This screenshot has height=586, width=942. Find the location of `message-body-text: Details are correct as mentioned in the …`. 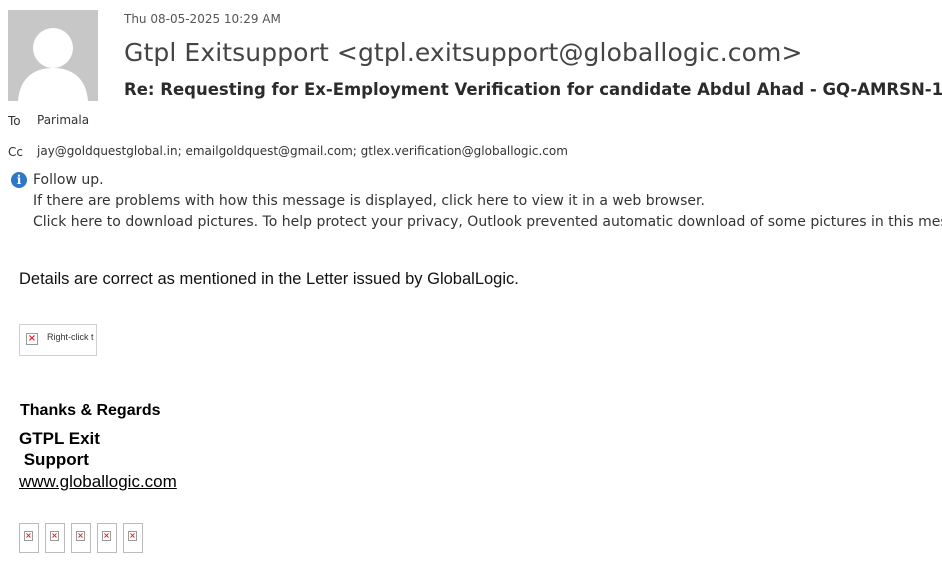

message-body-text: Details are correct as mentioned in the … is located at coordinates (269, 279).